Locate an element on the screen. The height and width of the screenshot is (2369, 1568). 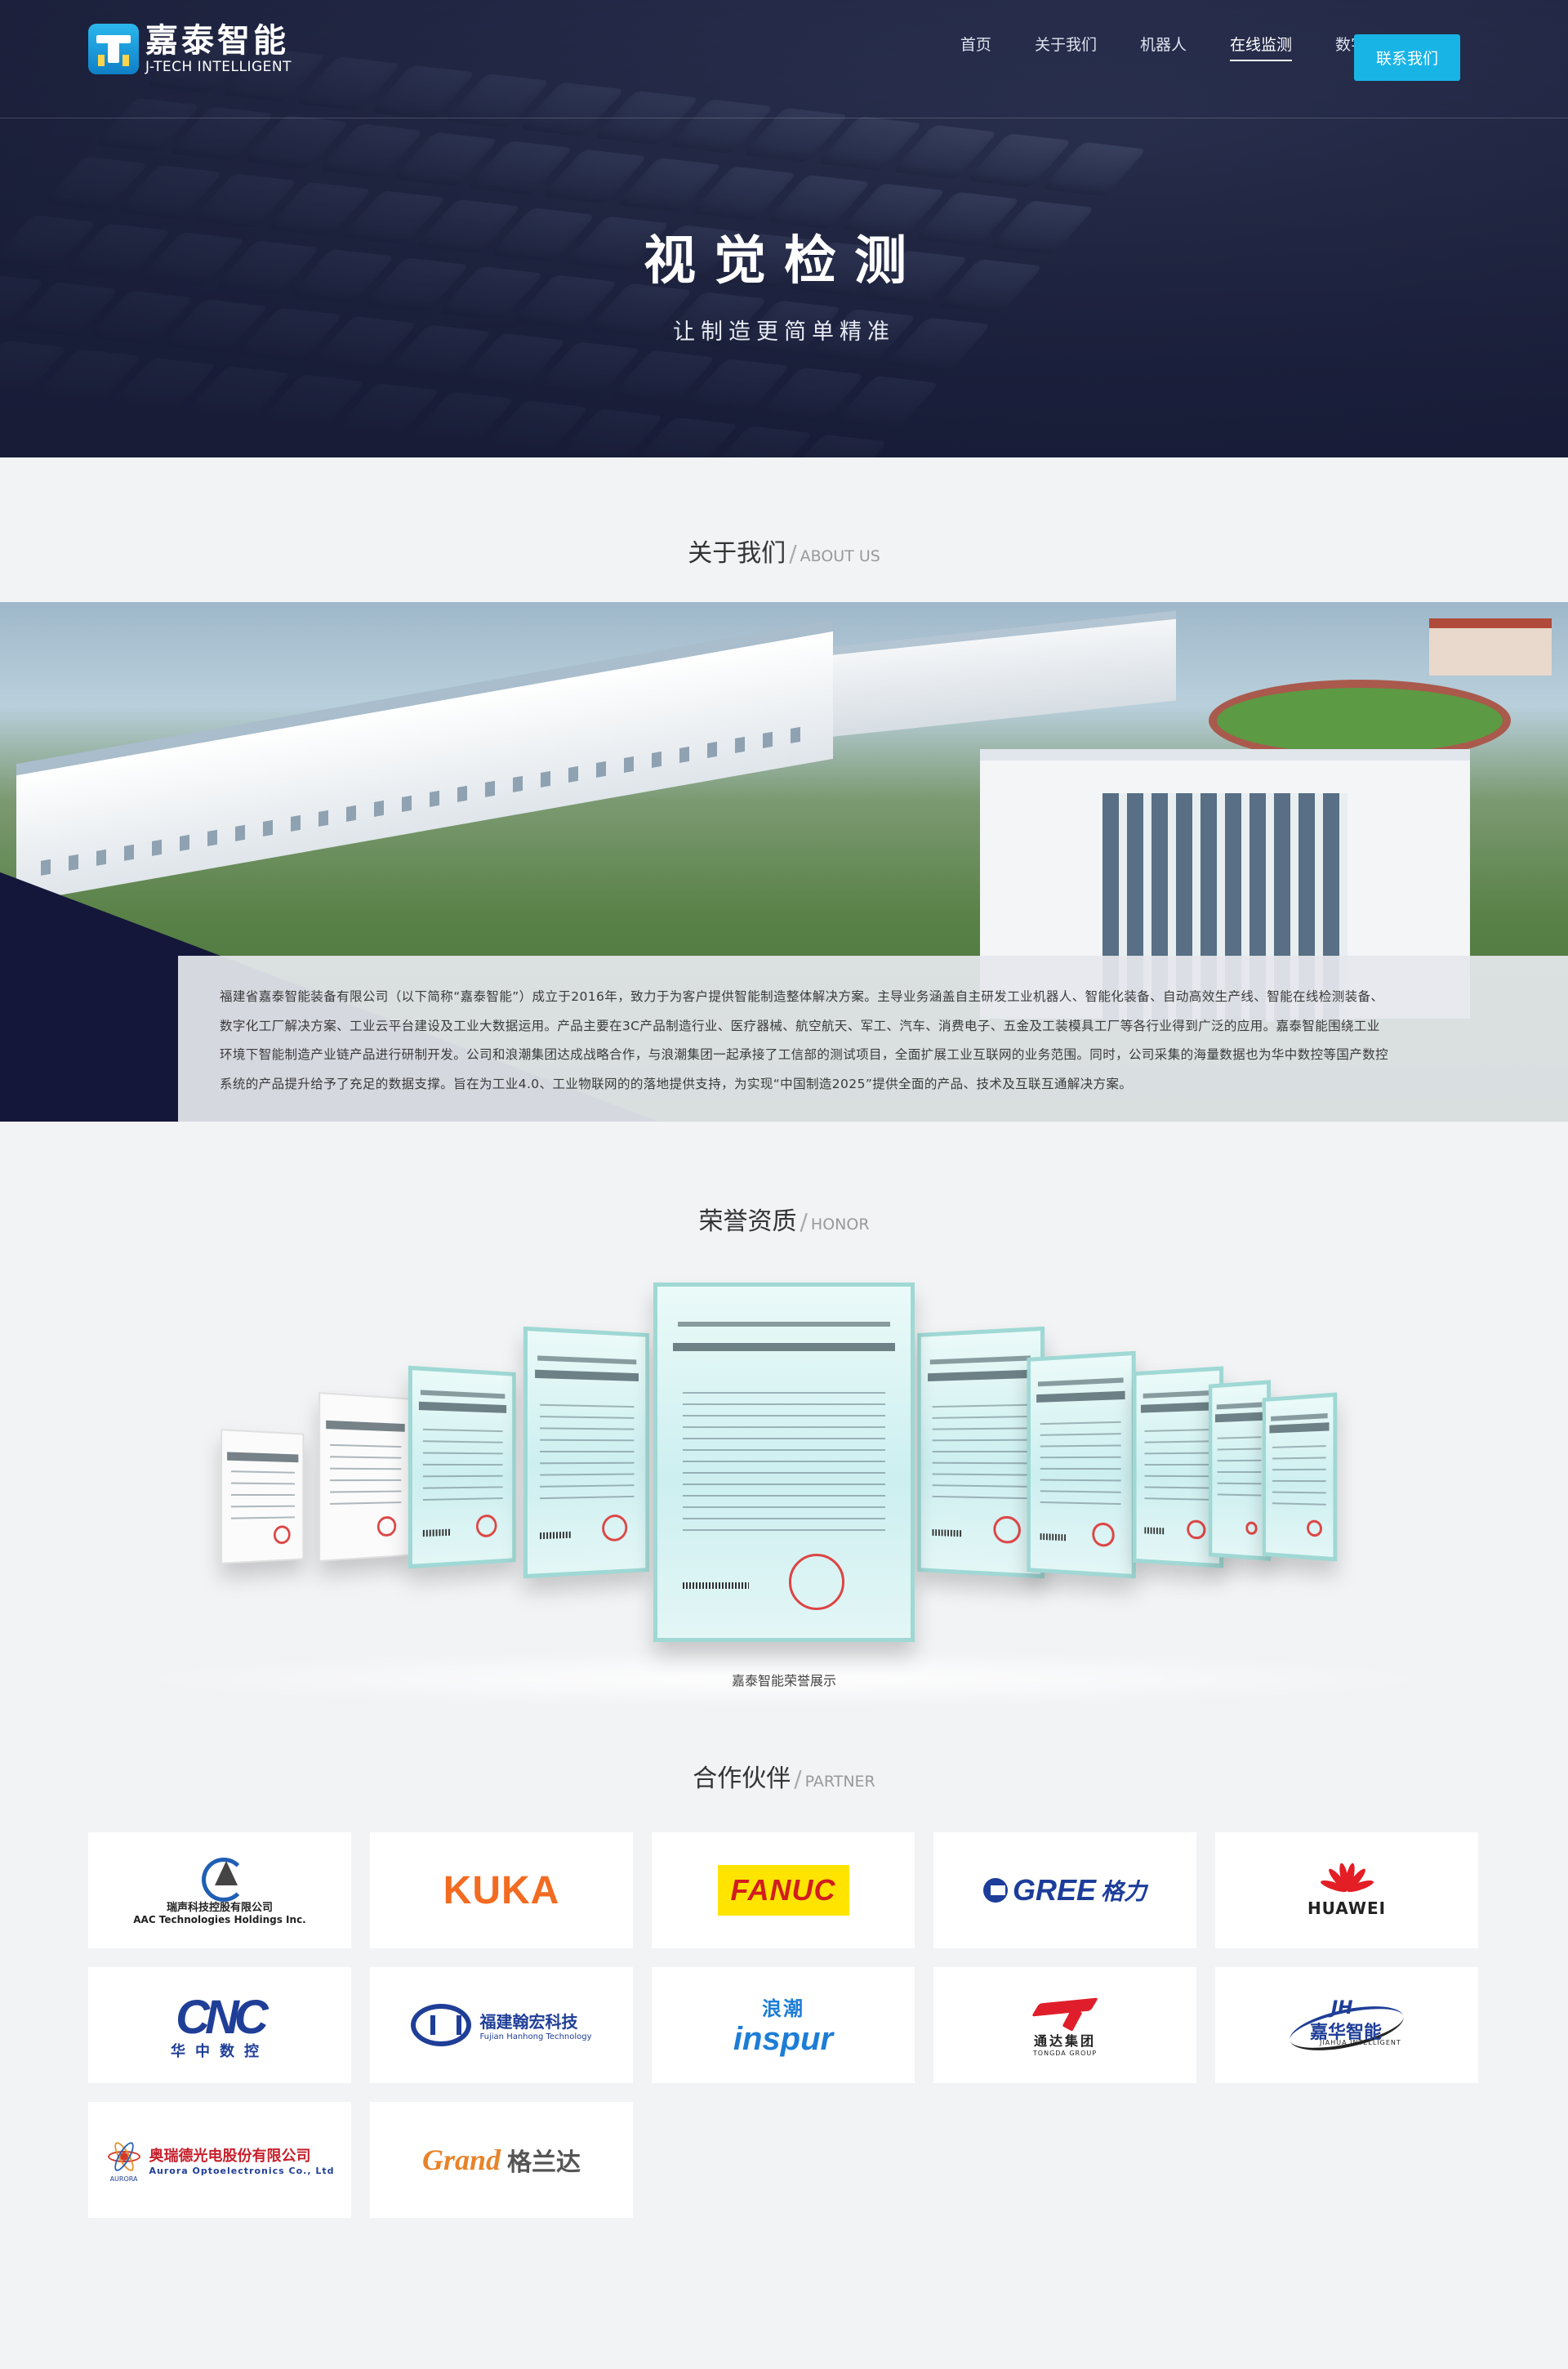
hero-title: 视觉检测 is located at coordinates (784, 261).